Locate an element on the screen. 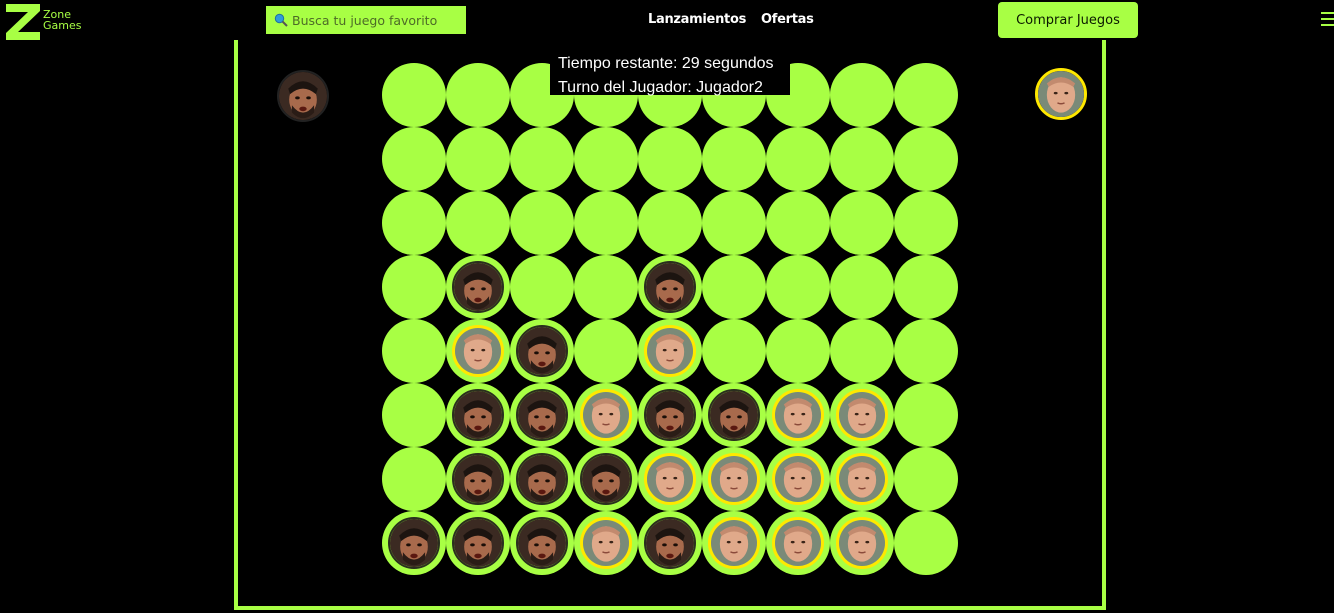 Image resolution: width=1334 pixels, height=613 pixels. nav-lanzamientos: Lanzamientos is located at coordinates (697, 19).